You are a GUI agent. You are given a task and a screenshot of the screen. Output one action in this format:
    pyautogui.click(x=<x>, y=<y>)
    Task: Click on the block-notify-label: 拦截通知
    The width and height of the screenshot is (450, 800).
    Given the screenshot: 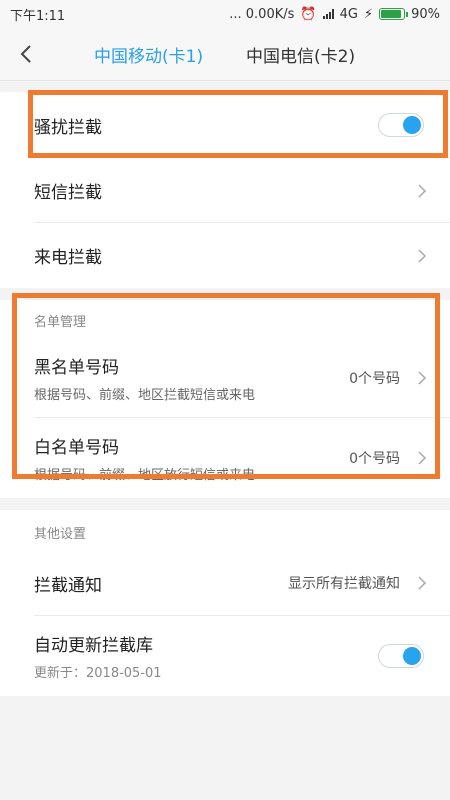 What is the action you would take?
    pyautogui.click(x=68, y=585)
    